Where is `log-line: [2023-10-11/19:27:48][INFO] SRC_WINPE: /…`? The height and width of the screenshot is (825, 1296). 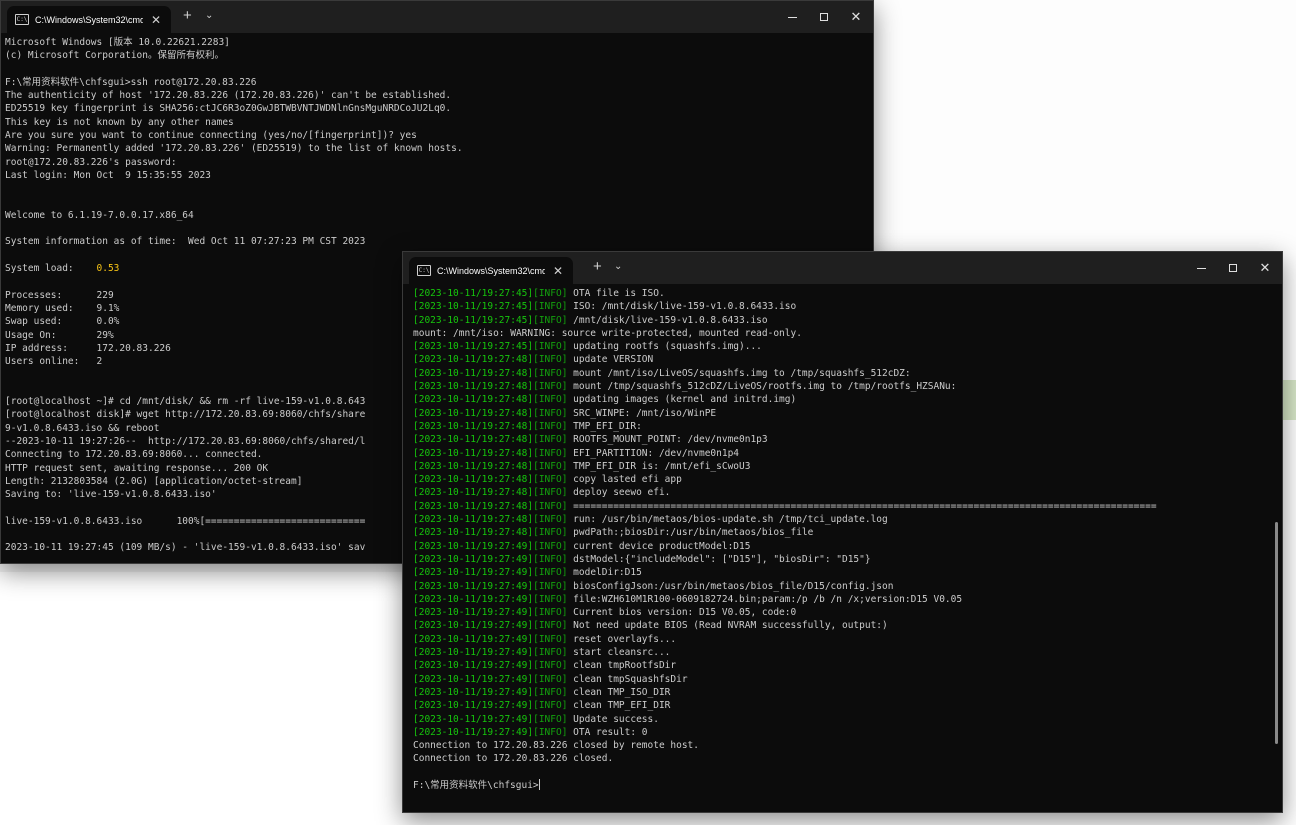 log-line: [2023-10-11/19:27:48][INFO] SRC_WINPE: /… is located at coordinates (840, 413).